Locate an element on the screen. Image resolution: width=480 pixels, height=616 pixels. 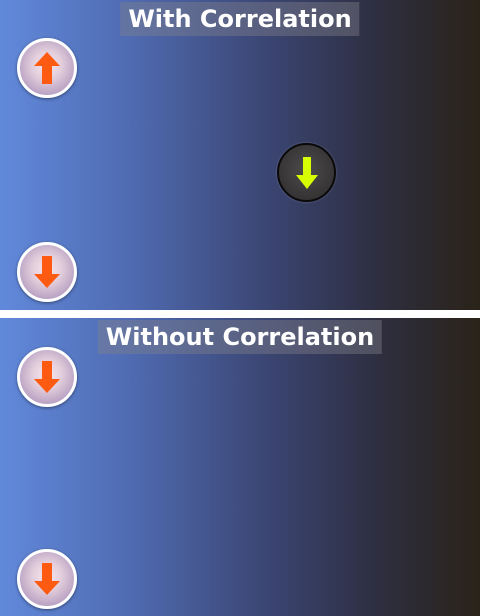
down-button-dark is located at coordinates (306, 172).